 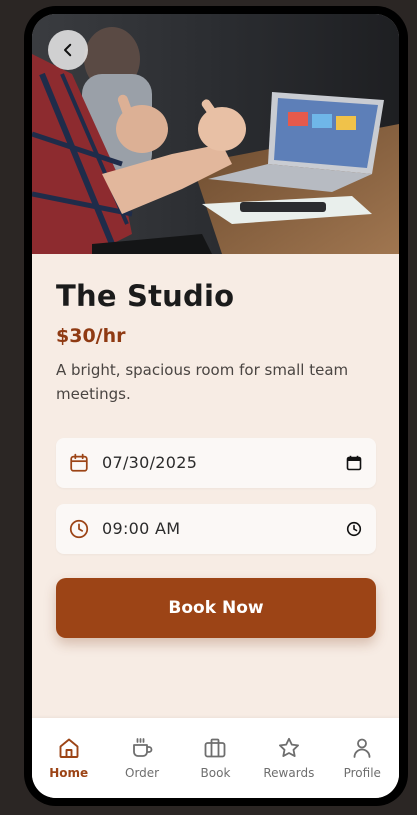 I want to click on nav-item-book: Book, so click(x=215, y=749).